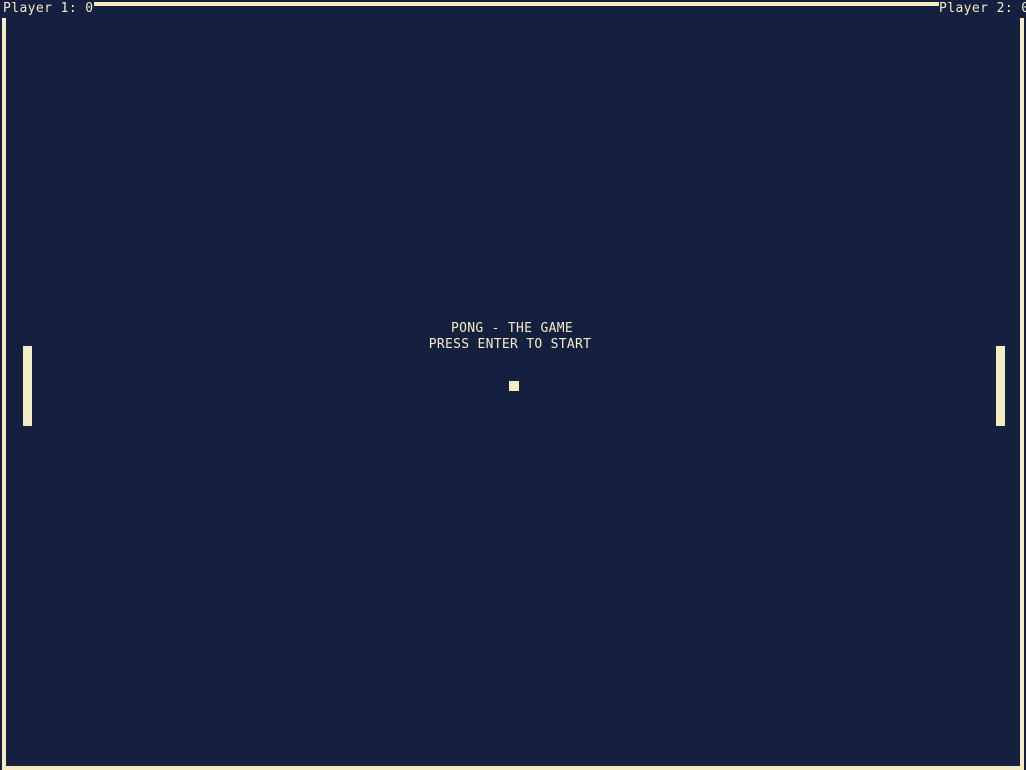 The image size is (1026, 770). I want to click on player1-score: Player 1: 0, so click(48, 9).